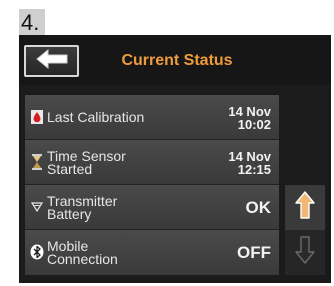 This screenshot has width=334, height=286. I want to click on back-button, so click(51, 61).